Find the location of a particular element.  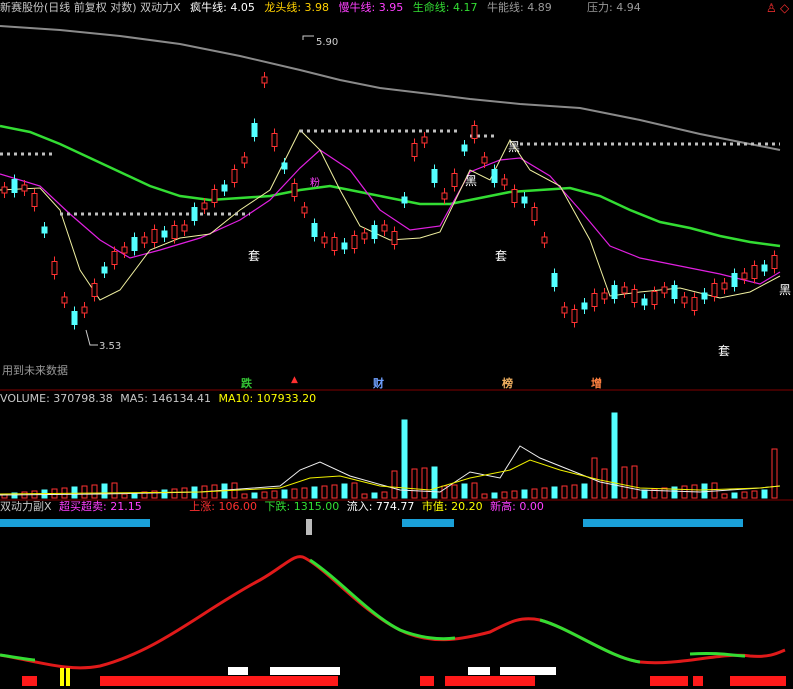

marker-bang: 榜 is located at coordinates (507, 383).